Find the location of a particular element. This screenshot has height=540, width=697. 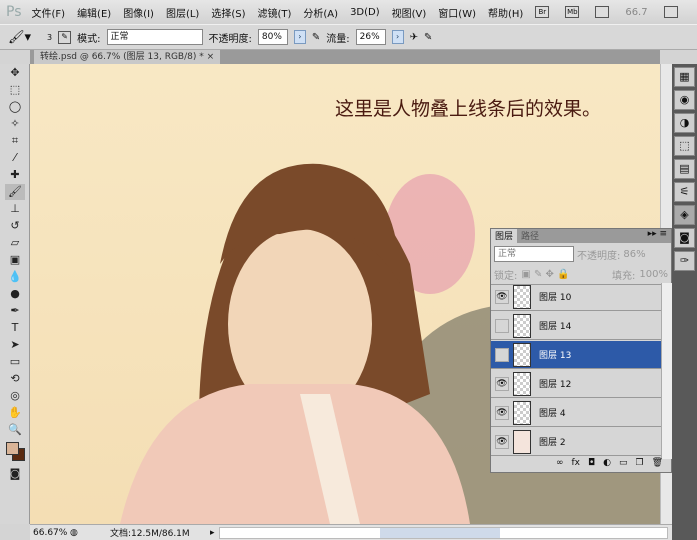

menu-select: 选择(S) is located at coordinates (228, 12).